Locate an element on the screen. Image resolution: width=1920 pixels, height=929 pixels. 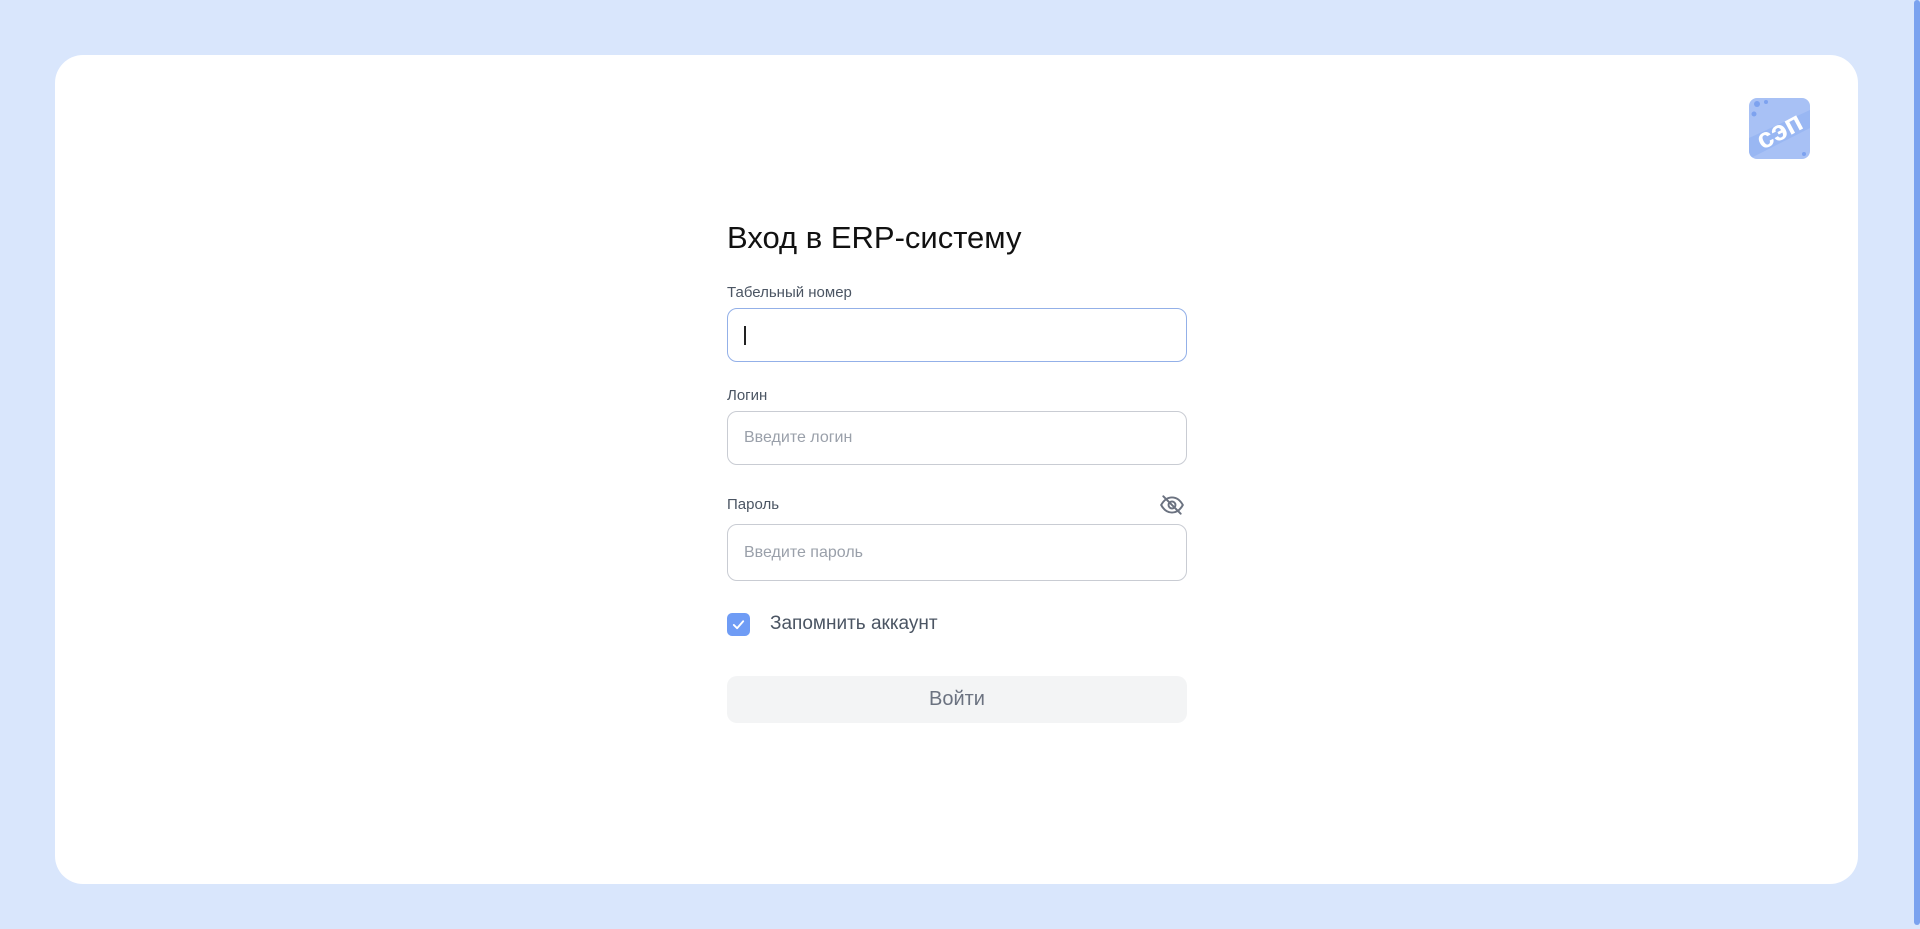
scrollbar-thumb is located at coordinates (1917, 462).